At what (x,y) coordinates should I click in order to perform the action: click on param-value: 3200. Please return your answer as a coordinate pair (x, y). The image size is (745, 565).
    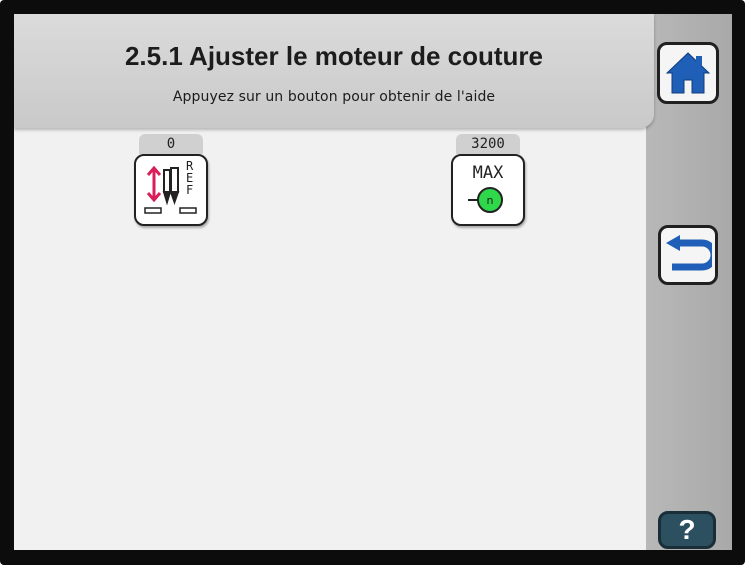
    Looking at the image, I should click on (488, 144).